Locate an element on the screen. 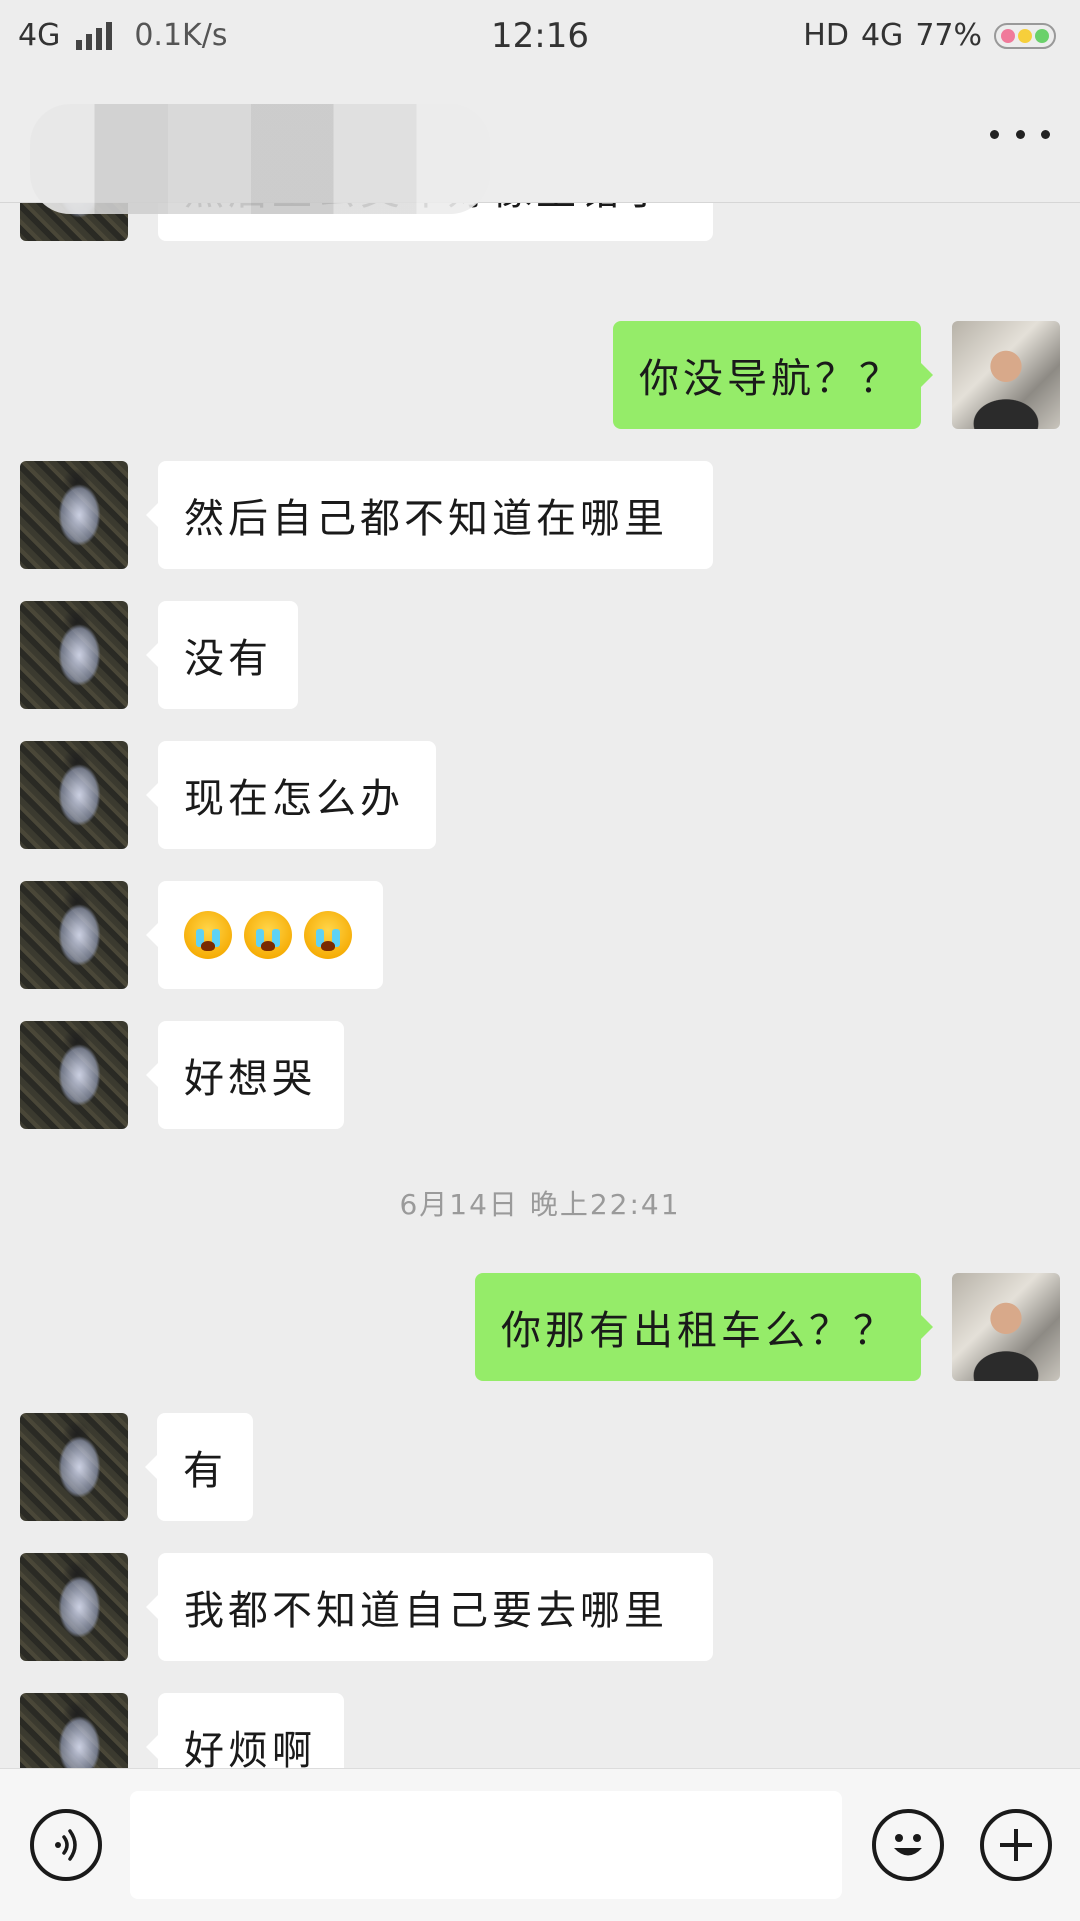  message-timestamp: 6月14日 晚上22:41 is located at coordinates (540, 1204).